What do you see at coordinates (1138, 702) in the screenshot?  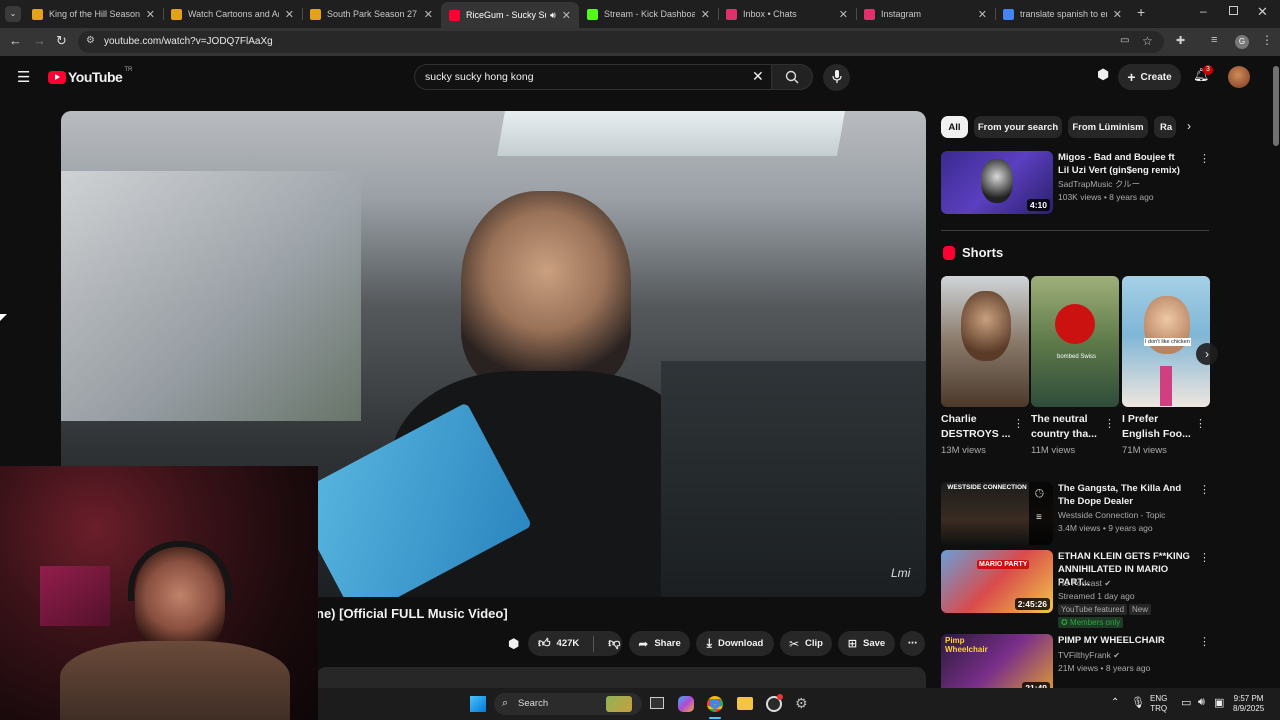 I see `microphone-tray-icon: 🎙︎` at bounding box center [1138, 702].